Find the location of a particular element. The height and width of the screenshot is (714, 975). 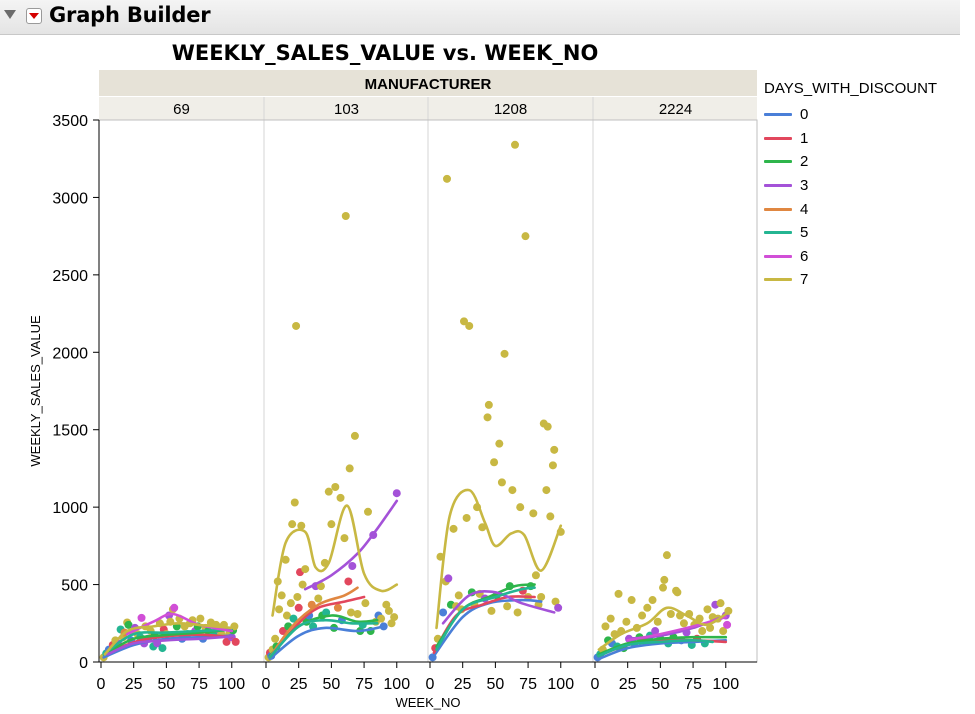

legend-label-5: 5 is located at coordinates (804, 233).